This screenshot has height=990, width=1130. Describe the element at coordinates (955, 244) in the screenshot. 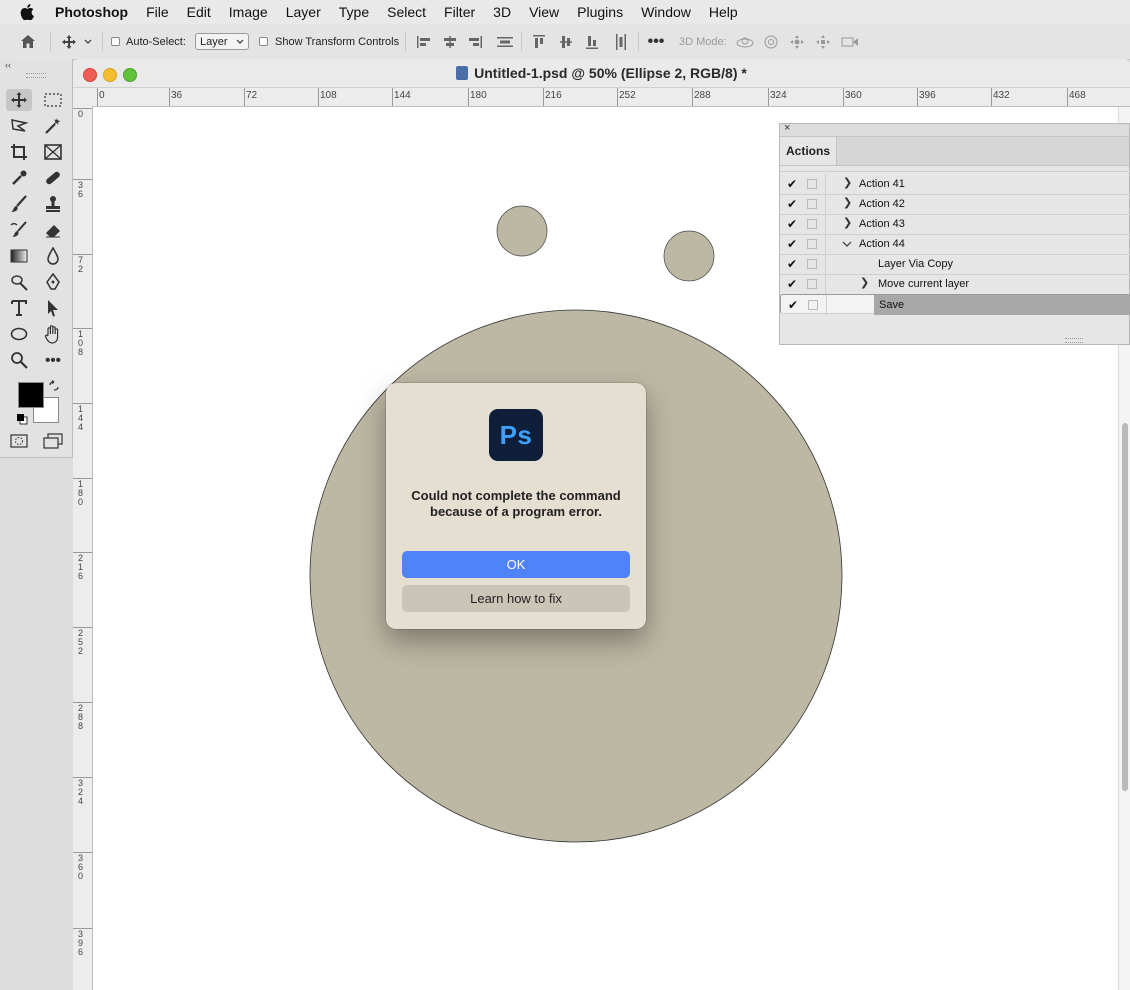

I see `list-item: ✔ Action 44` at that location.